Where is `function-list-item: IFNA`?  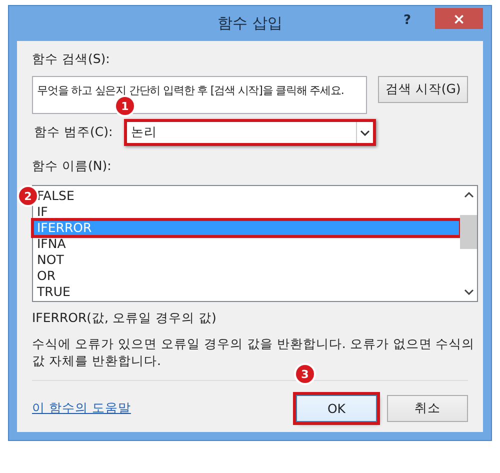
function-list-item: IFNA is located at coordinates (246, 244).